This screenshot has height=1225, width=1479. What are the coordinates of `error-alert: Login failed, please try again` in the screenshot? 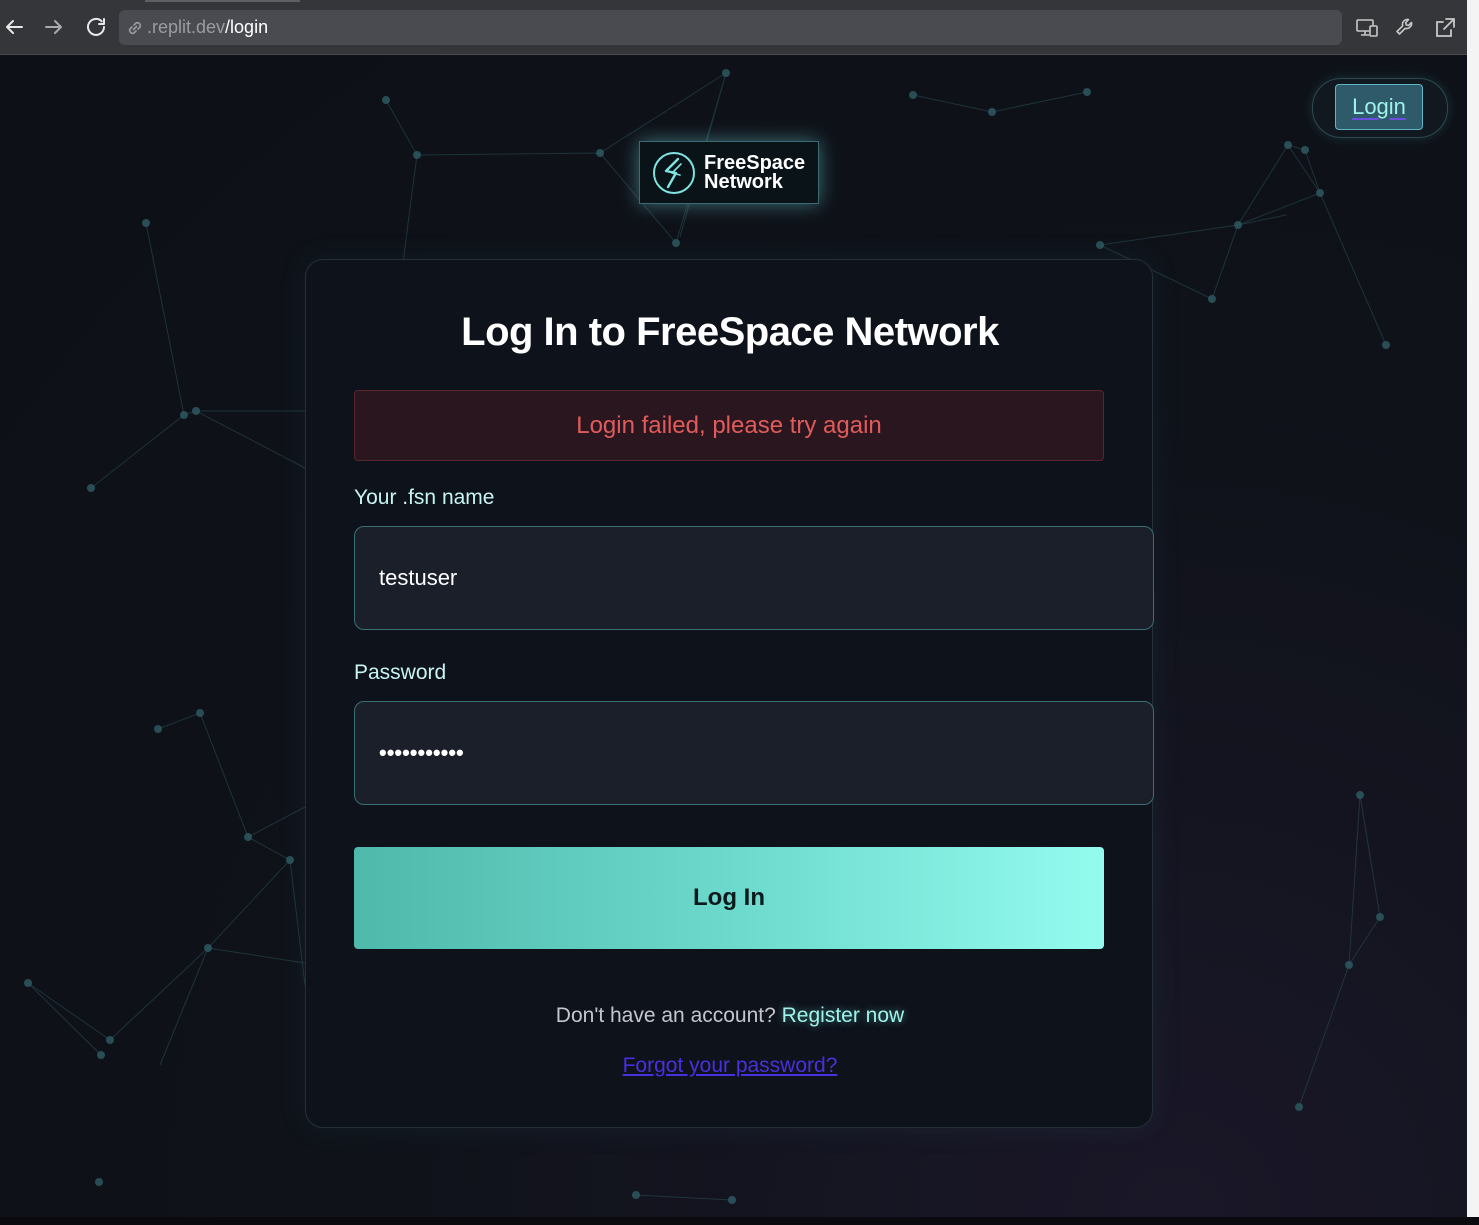 It's located at (729, 425).